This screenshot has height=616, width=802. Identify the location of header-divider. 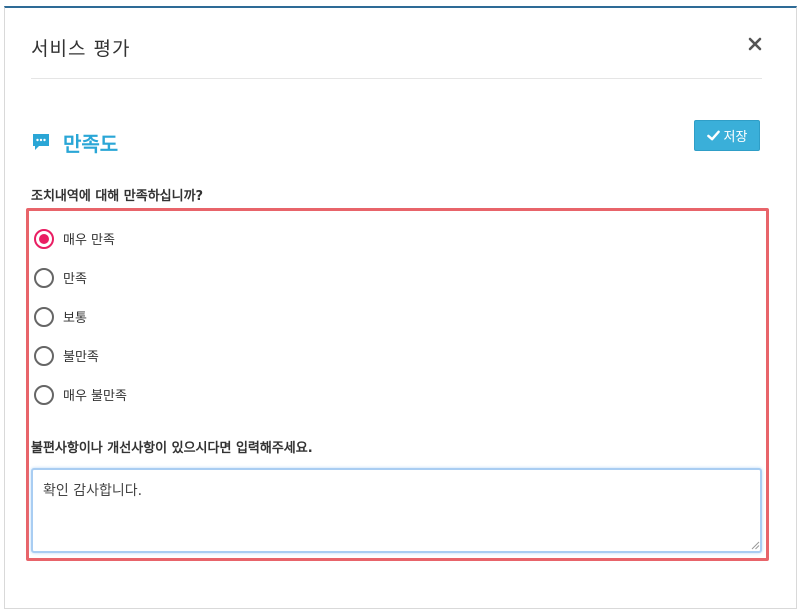
(396, 78).